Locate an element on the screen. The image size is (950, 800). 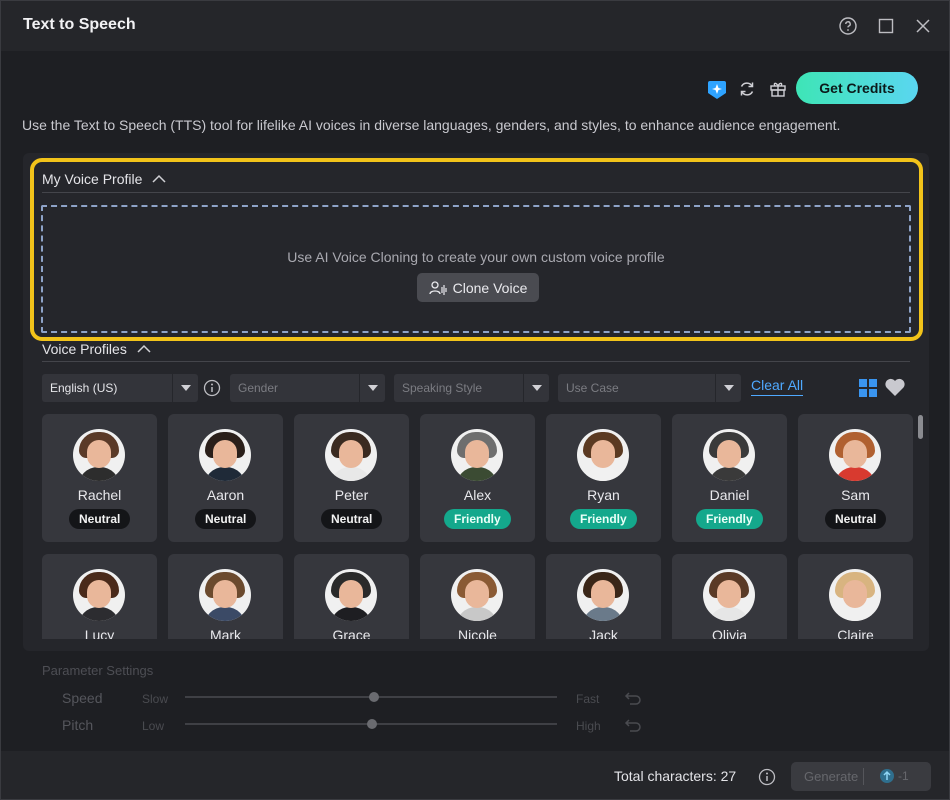
voice-card-grace: Grace is located at coordinates (351, 596).